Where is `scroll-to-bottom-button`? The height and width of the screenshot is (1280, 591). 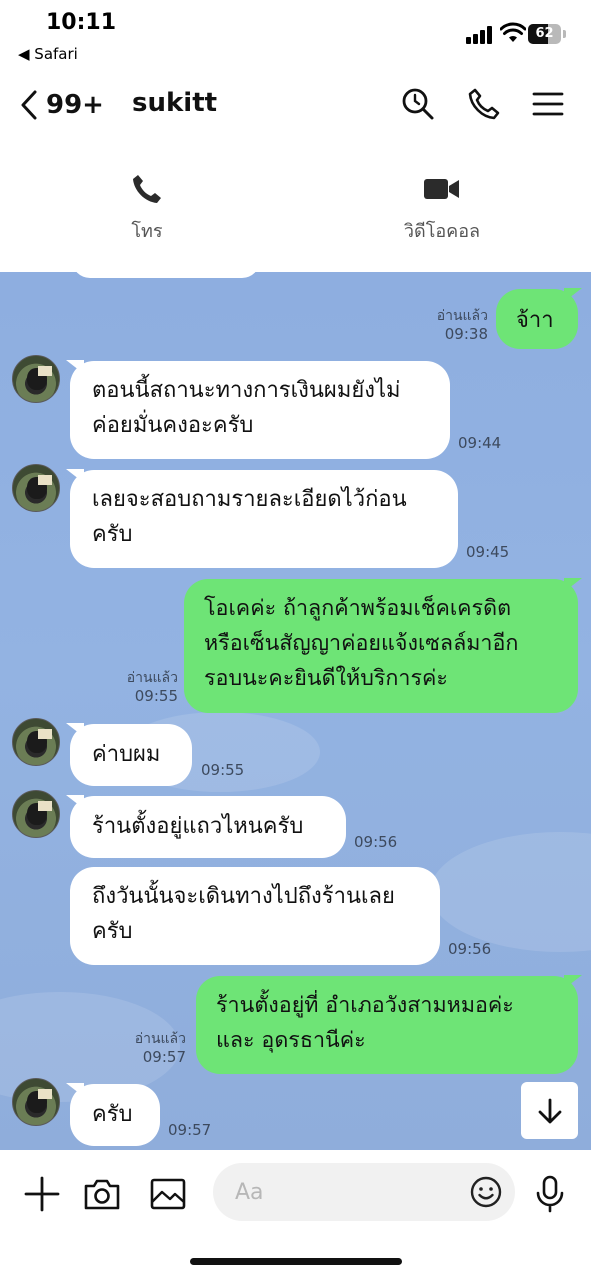
scroll-to-bottom-button is located at coordinates (549, 1110).